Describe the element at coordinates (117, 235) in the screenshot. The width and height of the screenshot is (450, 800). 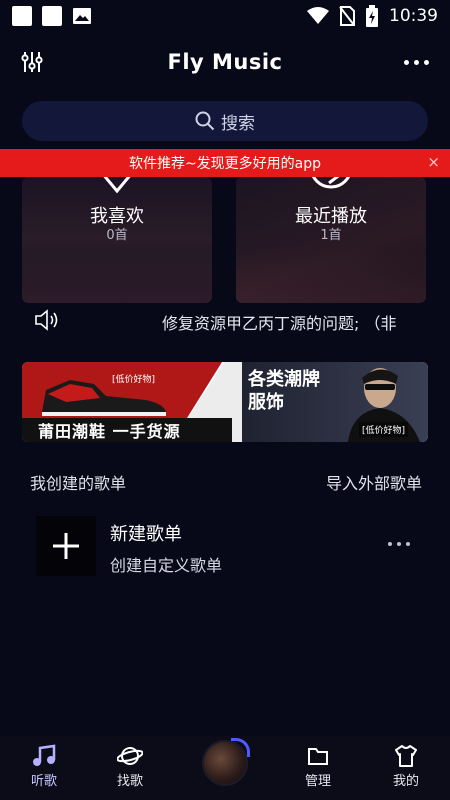
I see `favorites-count: 0首` at that location.